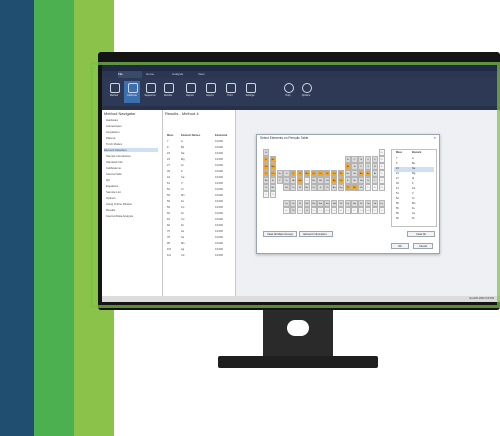  What do you see at coordinates (54, 218) in the screenshot?
I see `stripe-green` at bounding box center [54, 218].